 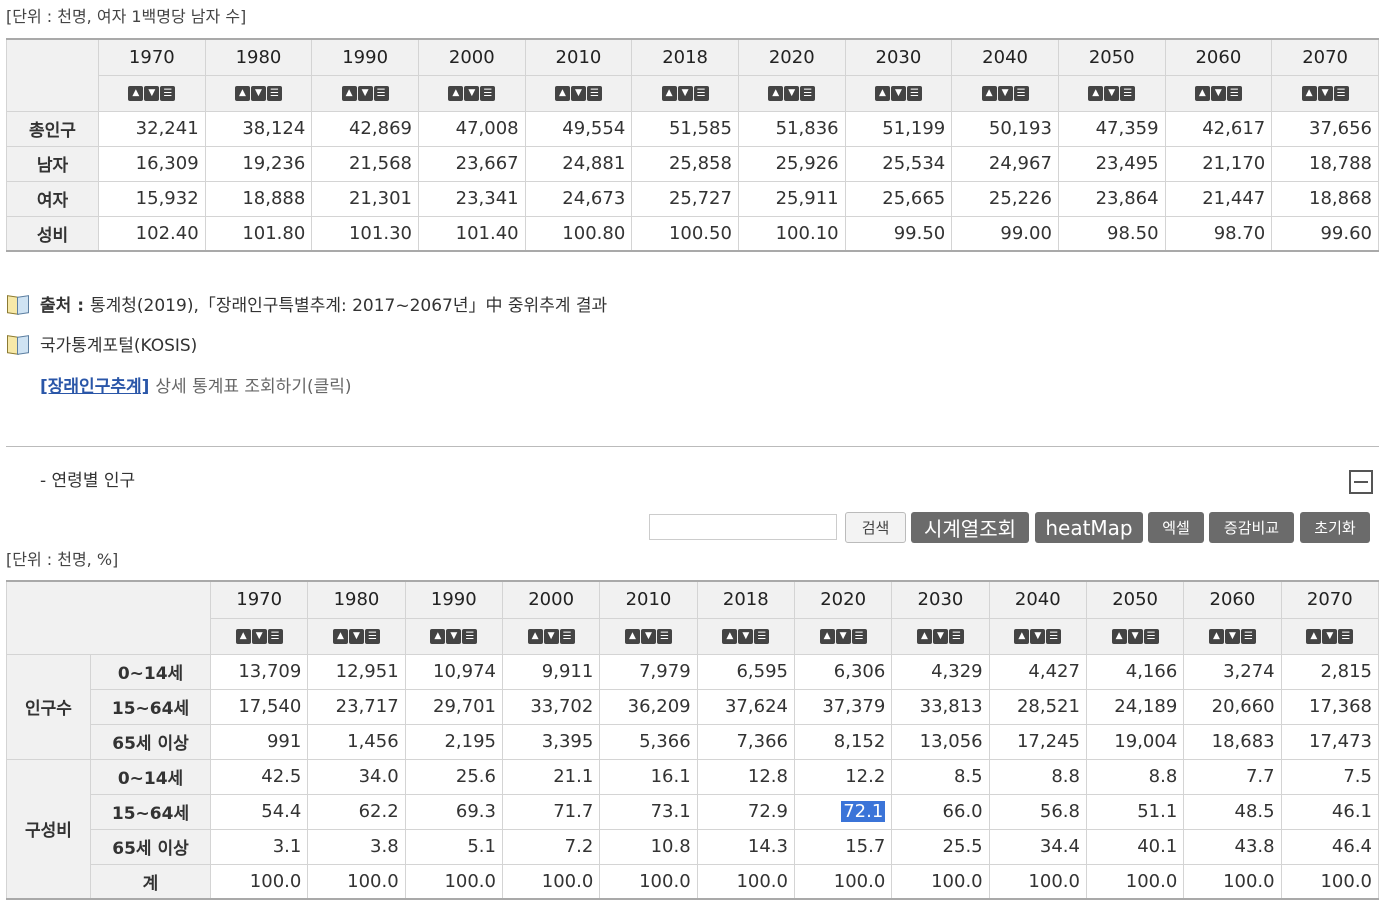 I want to click on search-input, so click(x=743, y=527).